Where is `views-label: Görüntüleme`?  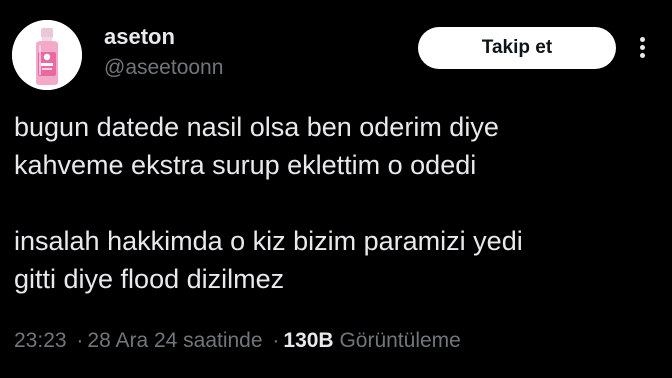
views-label: Görüntüleme is located at coordinates (400, 340).